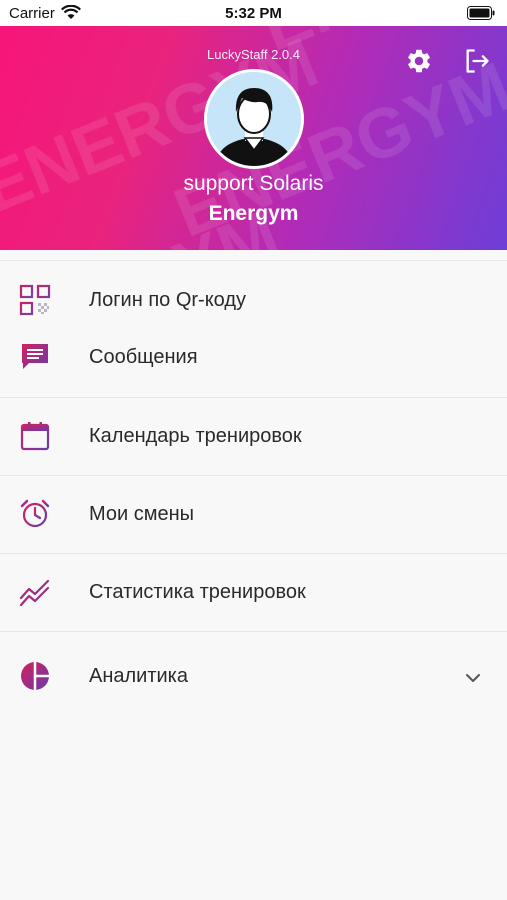  Describe the element at coordinates (253, 183) in the screenshot. I see `user-name: support Solaris` at that location.